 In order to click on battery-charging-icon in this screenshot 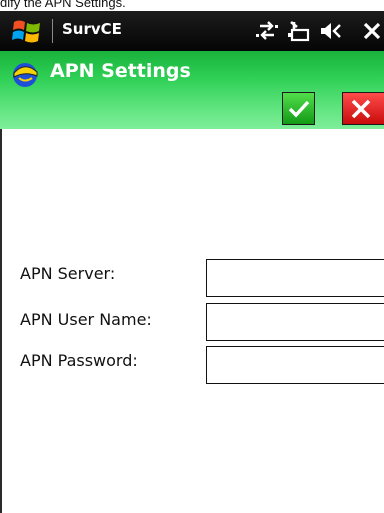, I will do `click(299, 31)`.